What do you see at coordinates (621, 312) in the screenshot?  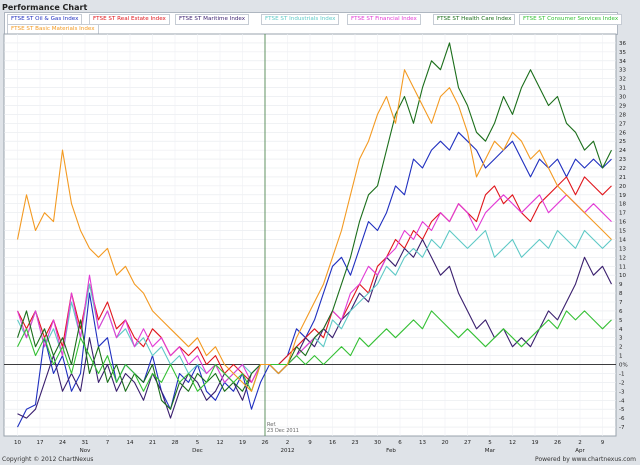 I see `y-tick-label: 6` at bounding box center [621, 312].